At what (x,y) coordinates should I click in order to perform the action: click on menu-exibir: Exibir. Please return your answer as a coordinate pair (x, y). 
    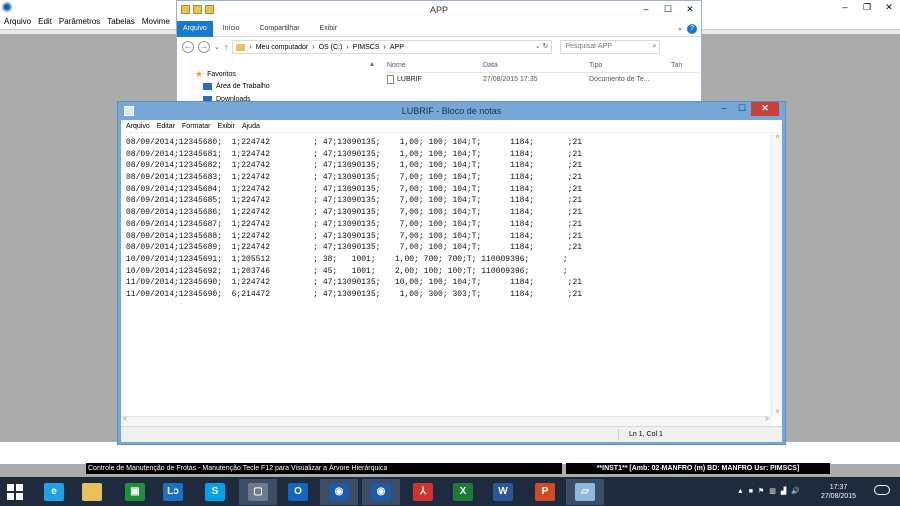
    Looking at the image, I should click on (226, 126).